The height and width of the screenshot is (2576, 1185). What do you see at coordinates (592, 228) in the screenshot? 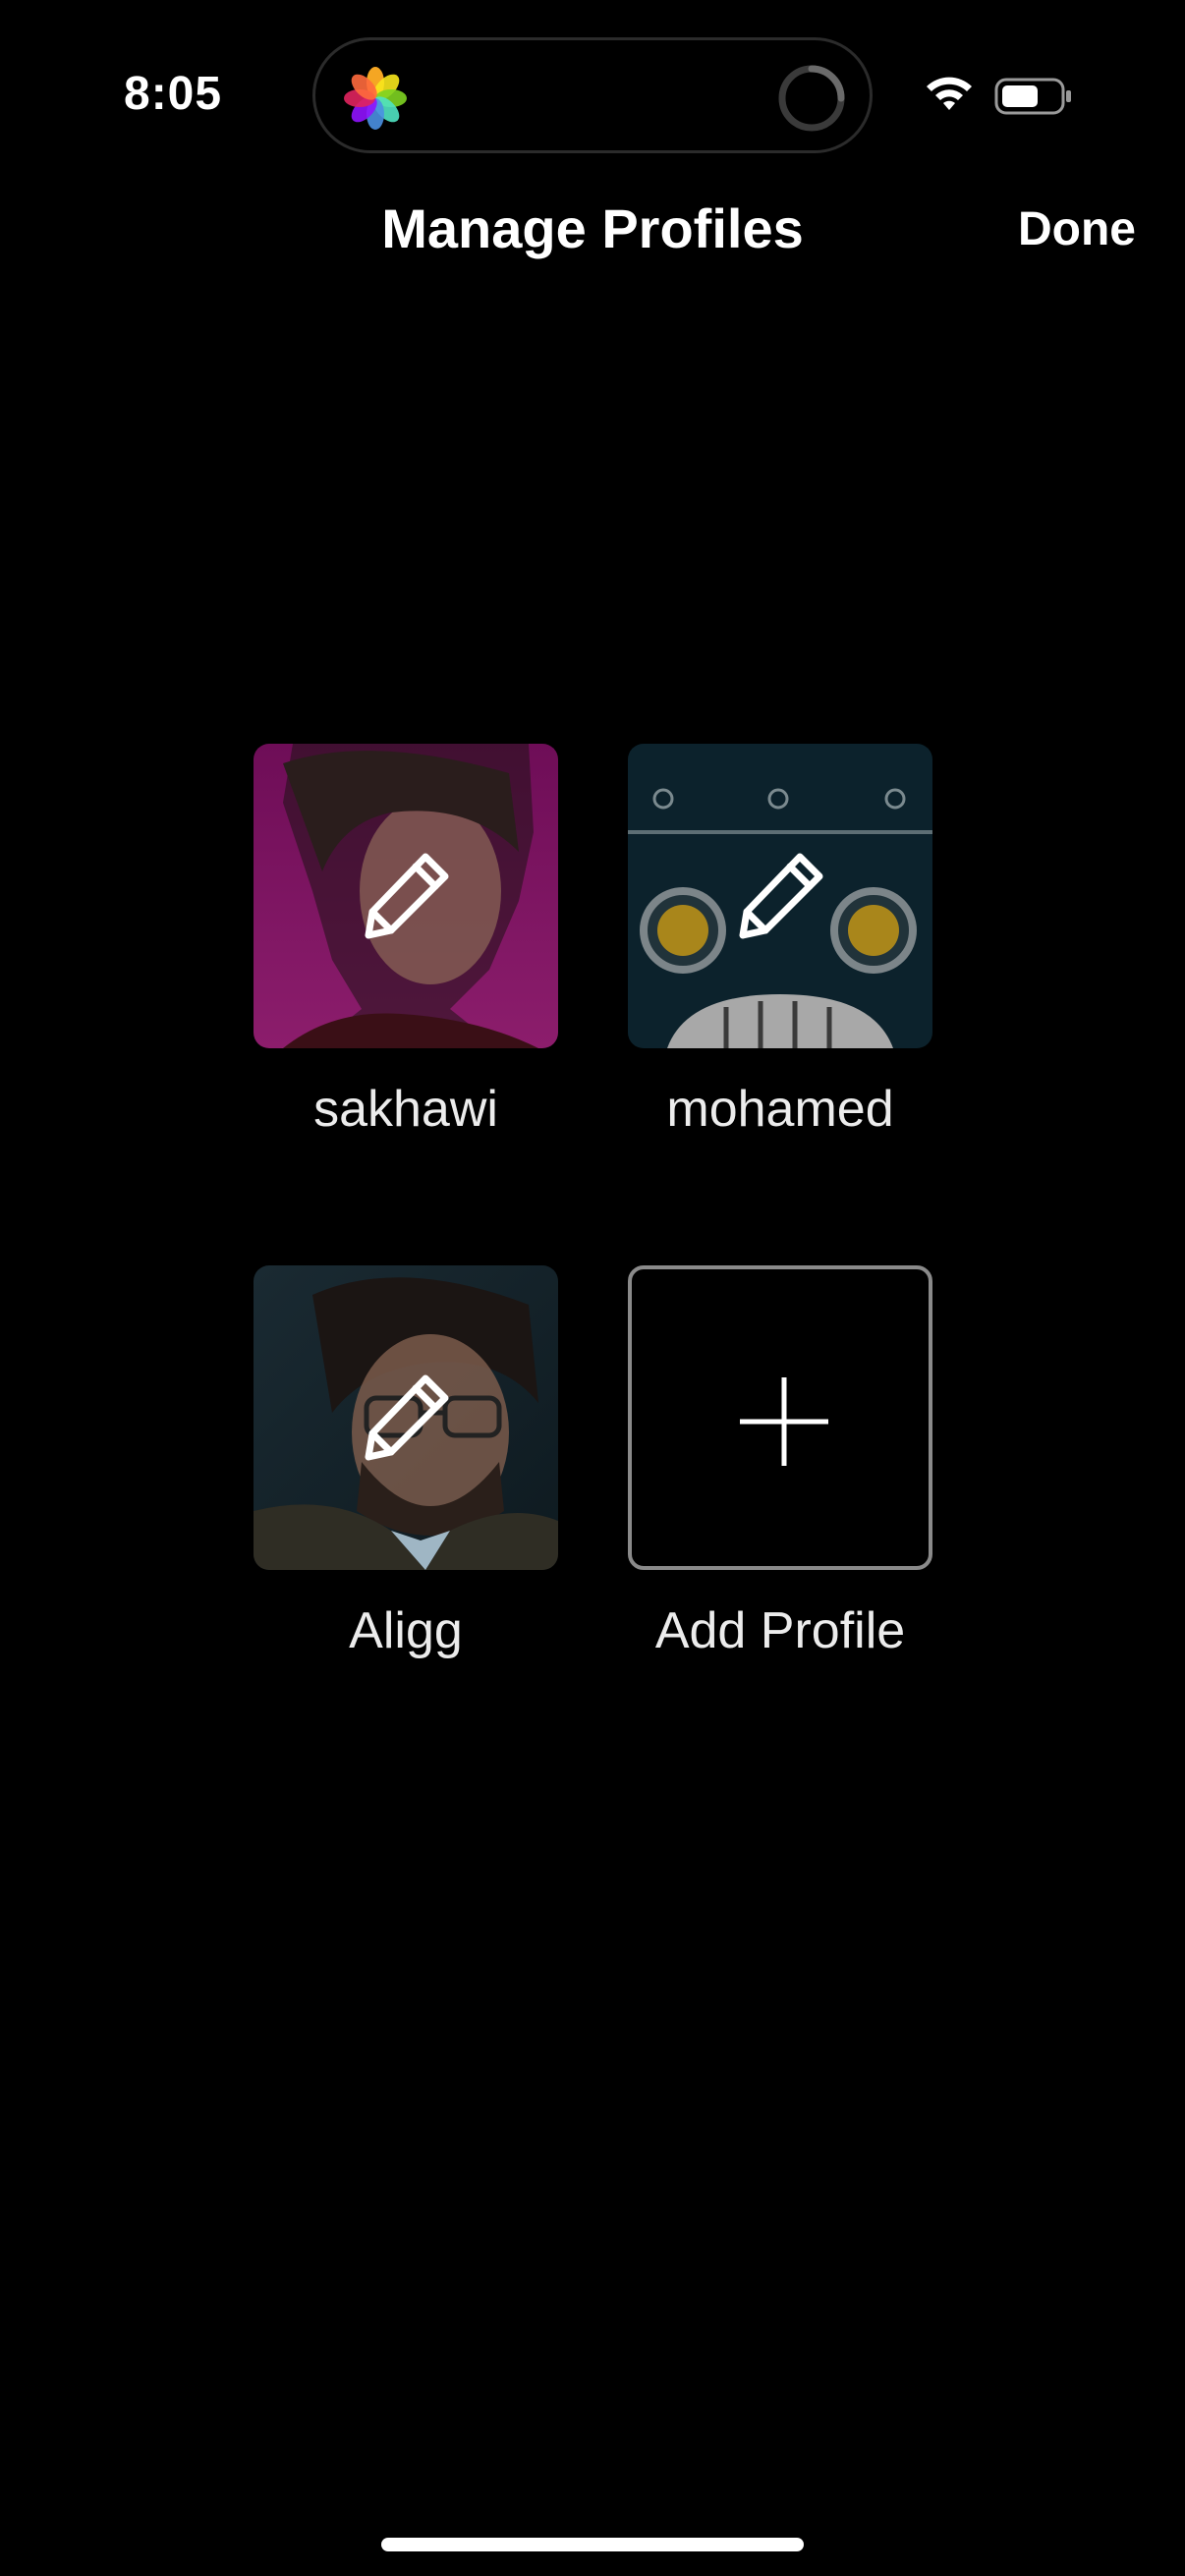
I see `page-title: Manage Profiles` at bounding box center [592, 228].